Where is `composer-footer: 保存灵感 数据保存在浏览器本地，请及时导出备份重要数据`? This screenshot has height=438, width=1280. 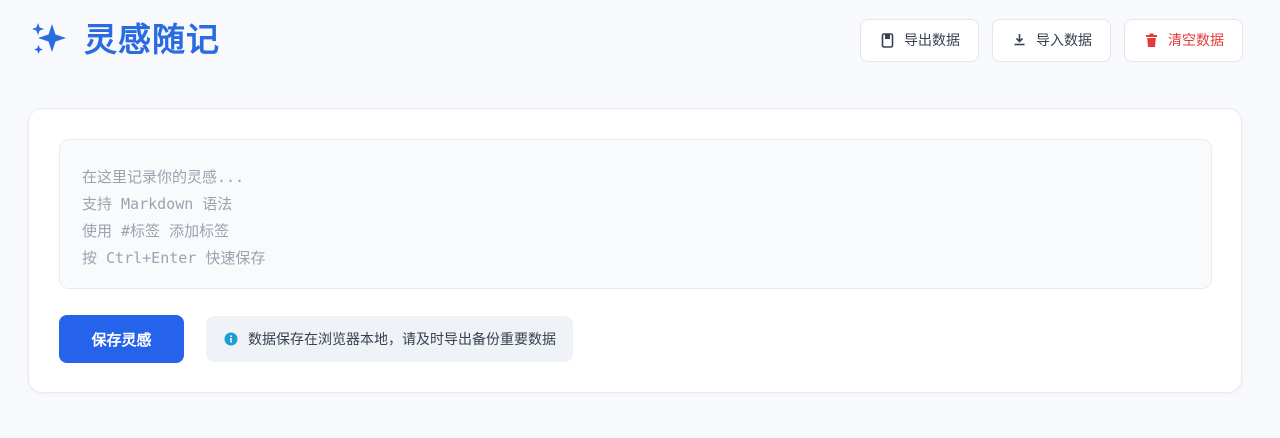 composer-footer: 保存灵感 数据保存在浏览器本地，请及时导出备份重要数据 is located at coordinates (316, 339).